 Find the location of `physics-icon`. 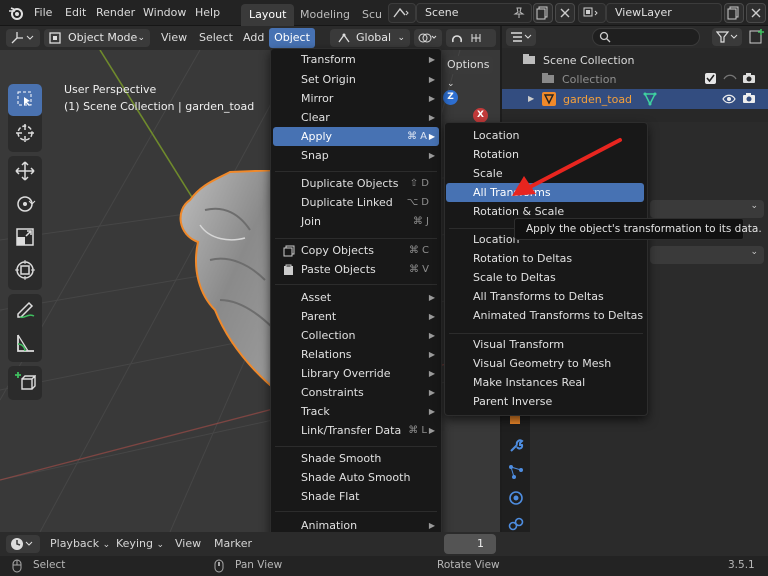

physics-icon is located at coordinates (516, 499).